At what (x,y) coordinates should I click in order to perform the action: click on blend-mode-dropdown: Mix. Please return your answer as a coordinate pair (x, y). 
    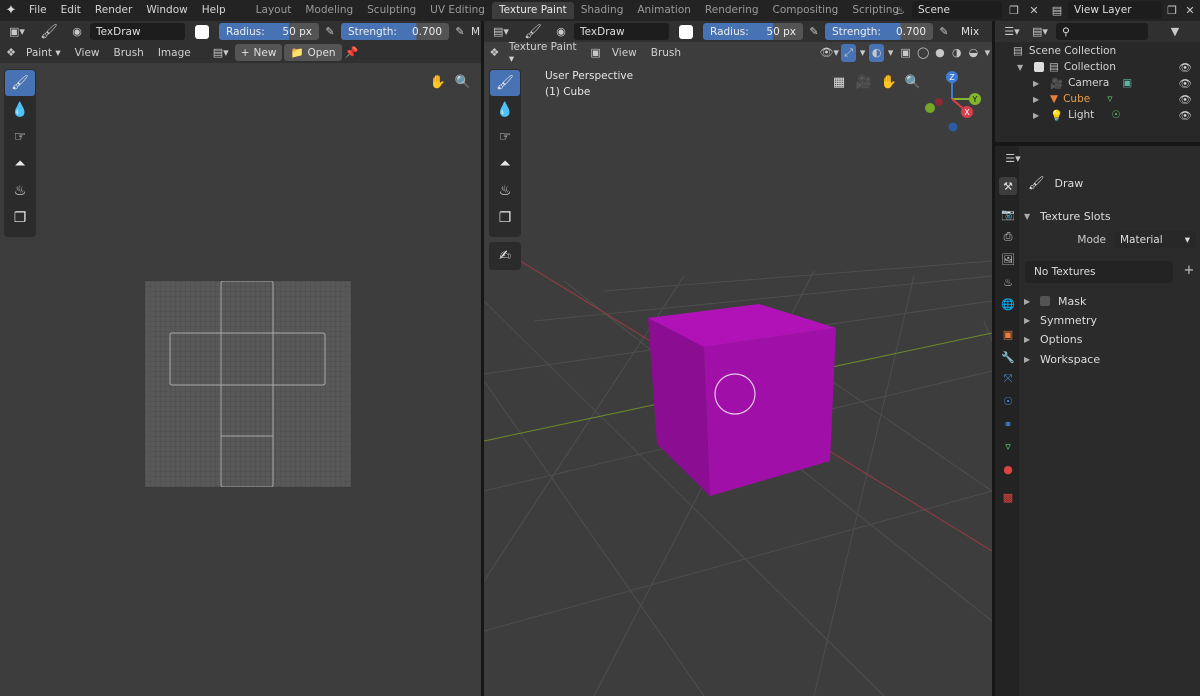
    Looking at the image, I should click on (970, 31).